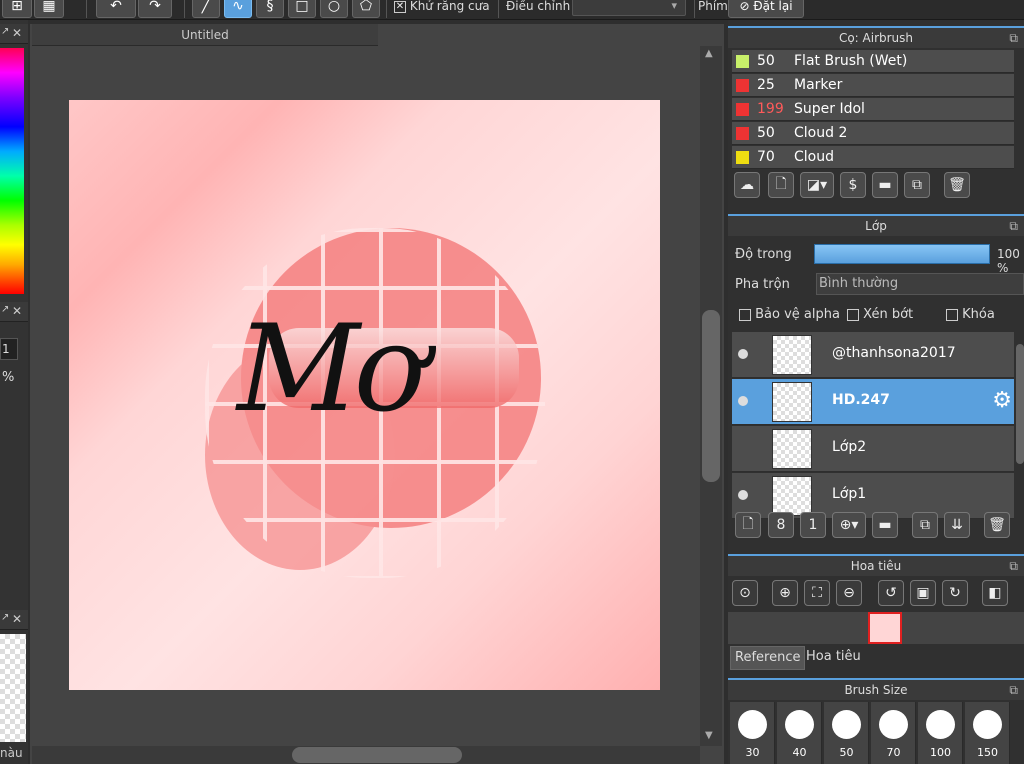 The height and width of the screenshot is (764, 1024). I want to click on fit-screen-icon: ⛶, so click(817, 593).